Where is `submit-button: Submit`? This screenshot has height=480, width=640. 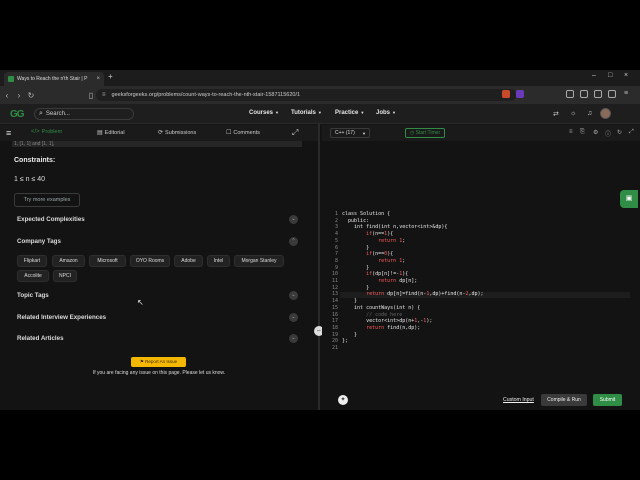 submit-button: Submit is located at coordinates (607, 400).